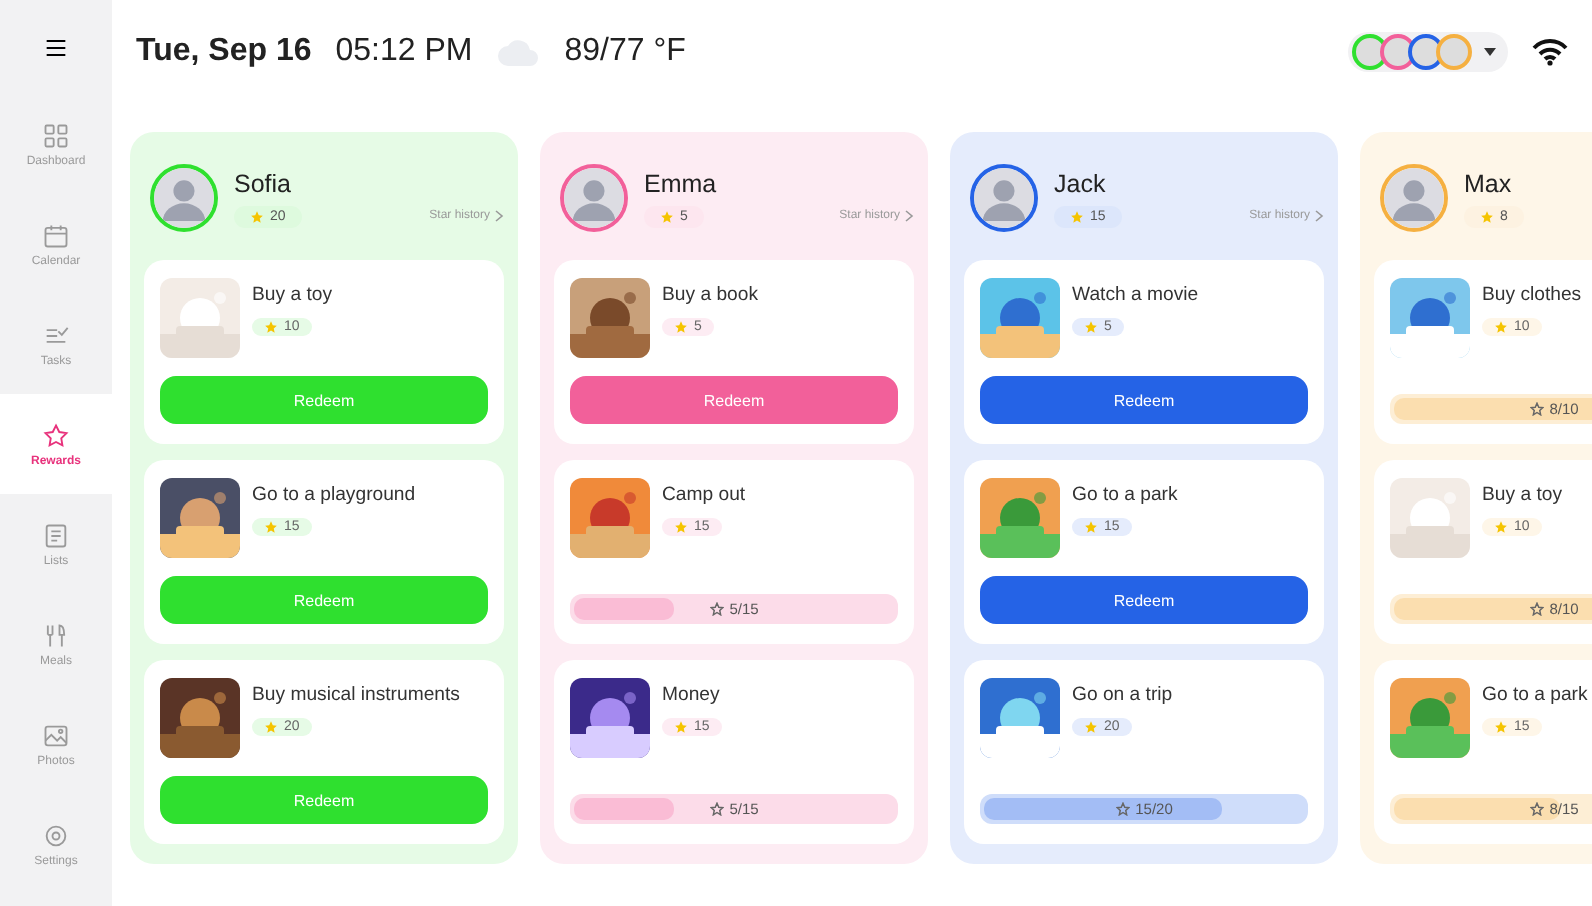 The height and width of the screenshot is (906, 1592). Describe the element at coordinates (224, 52) in the screenshot. I see `date-text: Tue, Sep 16` at that location.